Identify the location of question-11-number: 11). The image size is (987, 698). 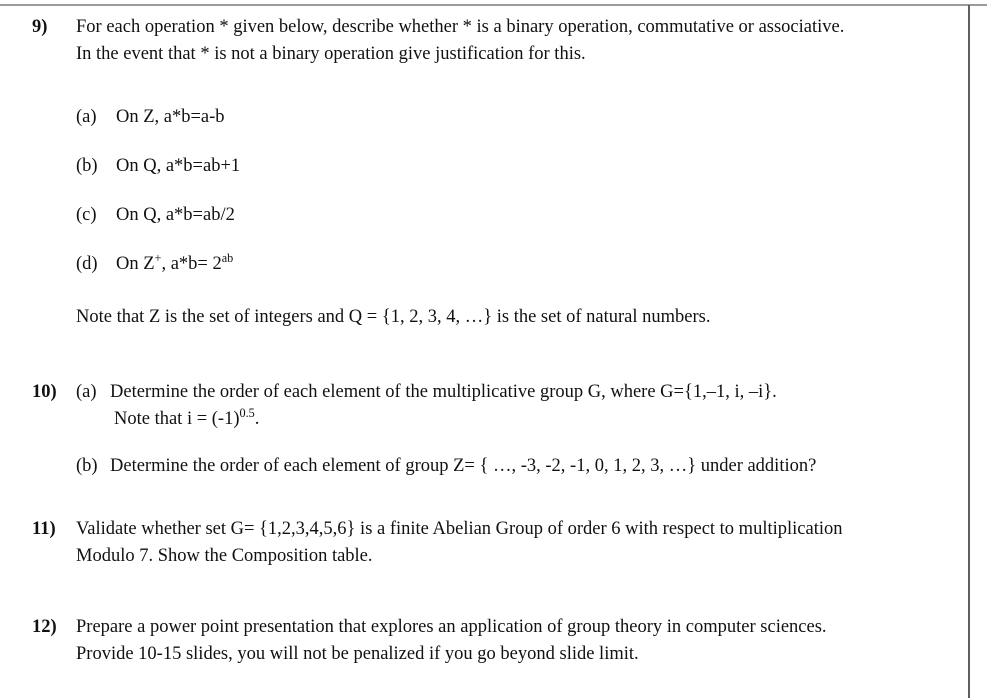
(44, 529).